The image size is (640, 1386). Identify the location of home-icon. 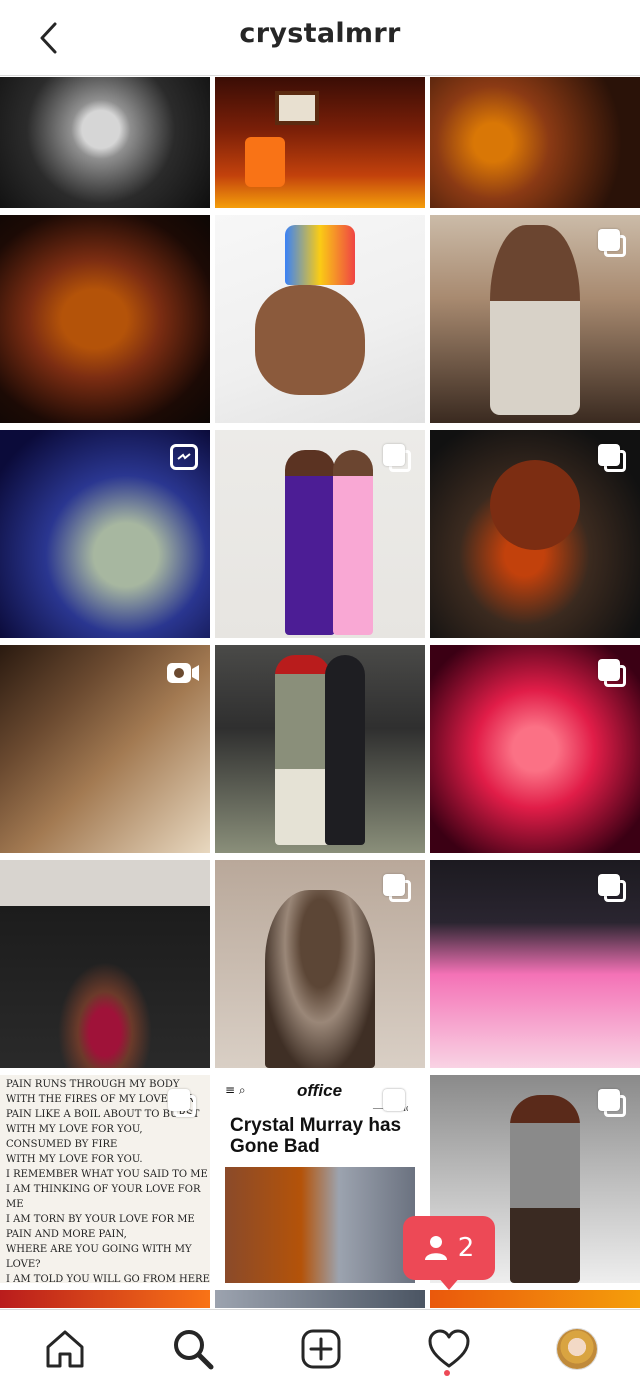
(65, 1349).